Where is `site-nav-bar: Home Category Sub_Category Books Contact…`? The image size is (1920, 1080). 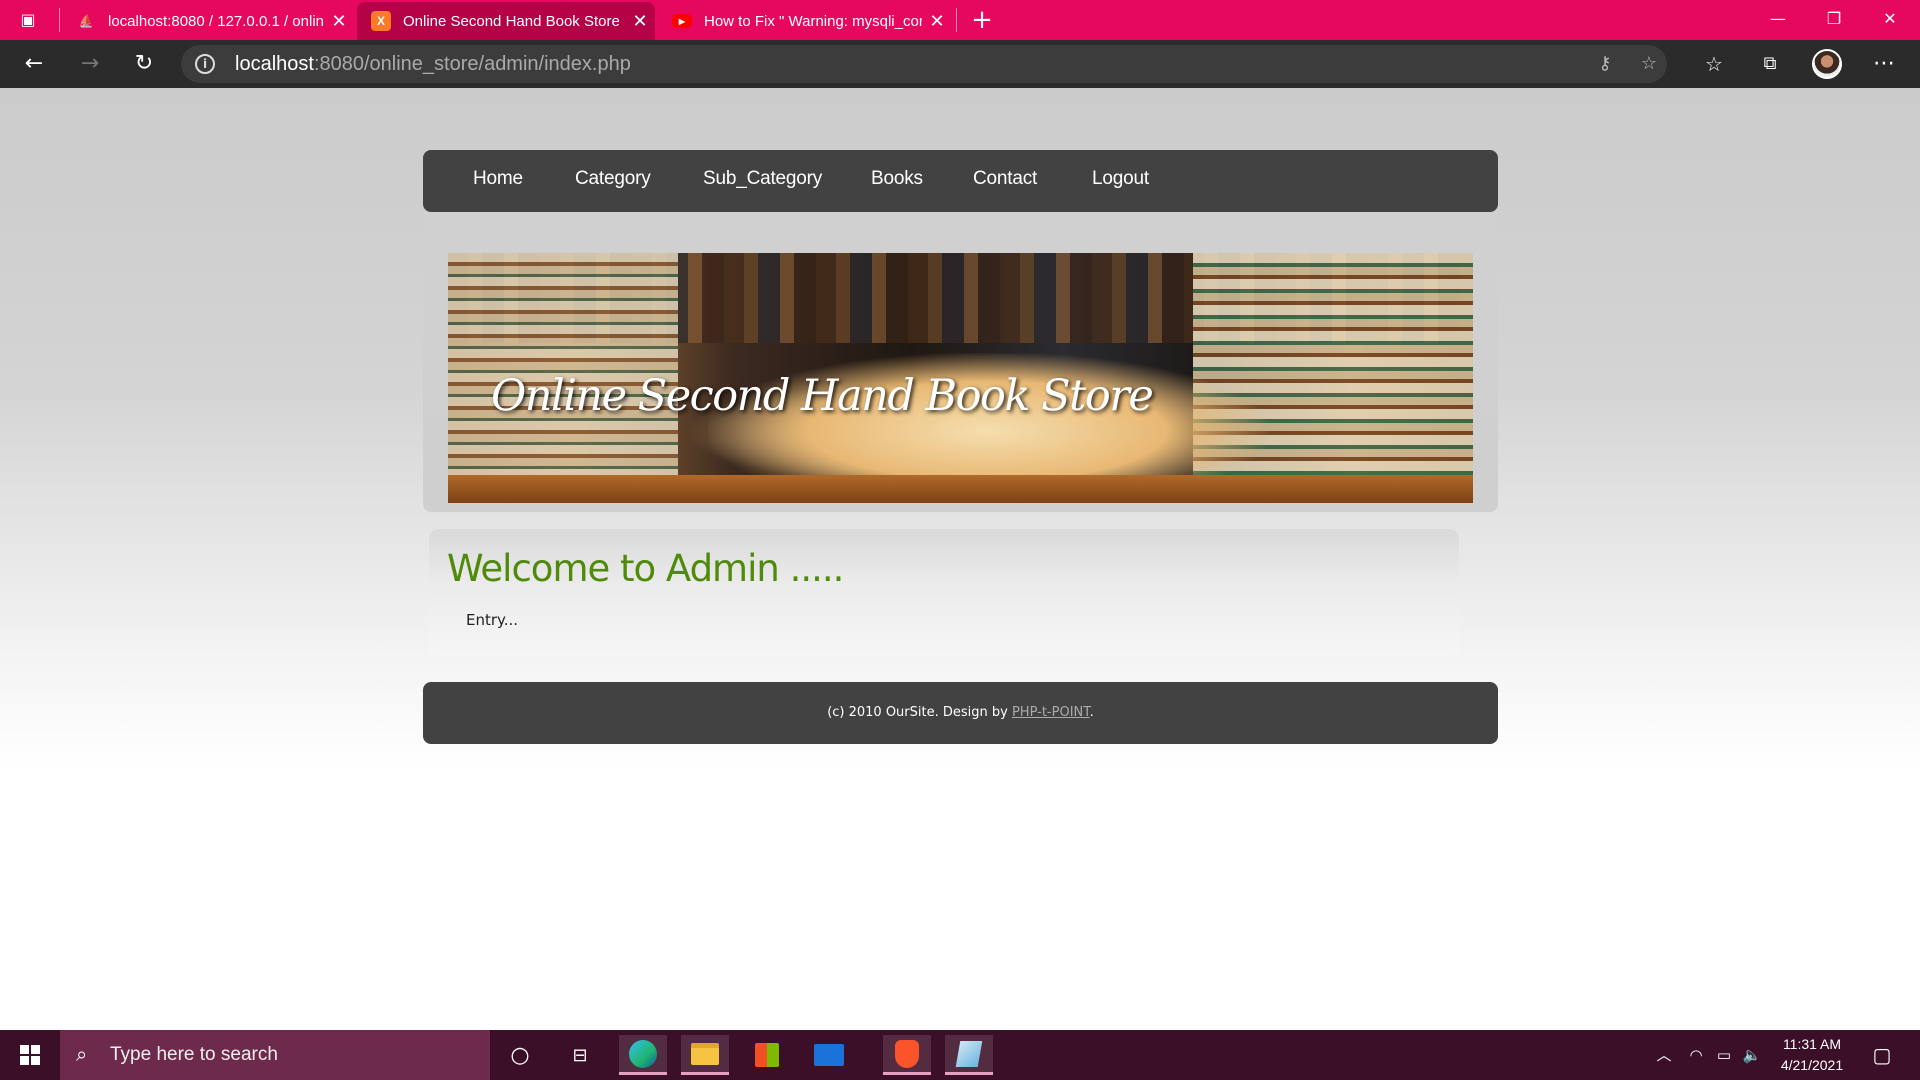 site-nav-bar: Home Category Sub_Category Books Contact… is located at coordinates (960, 181).